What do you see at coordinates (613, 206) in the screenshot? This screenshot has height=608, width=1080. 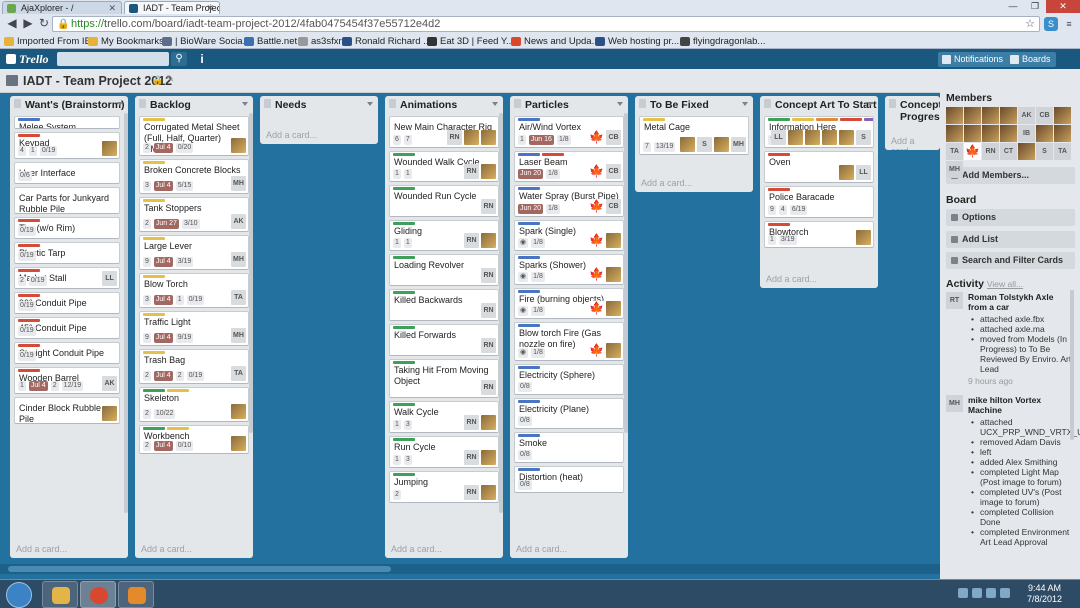 I see `member-initials: CB` at bounding box center [613, 206].